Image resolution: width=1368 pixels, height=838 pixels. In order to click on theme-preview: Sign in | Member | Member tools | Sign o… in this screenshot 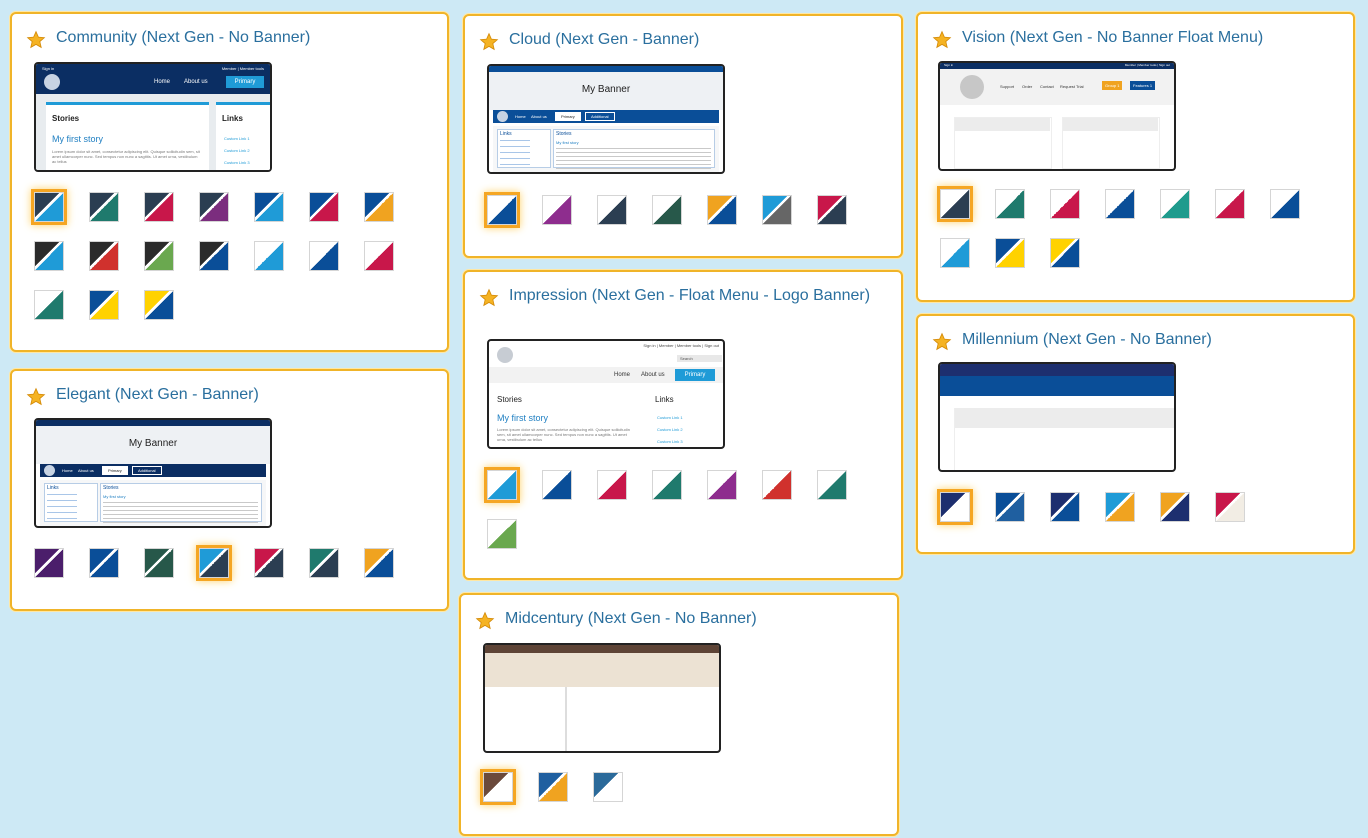, I will do `click(606, 394)`.